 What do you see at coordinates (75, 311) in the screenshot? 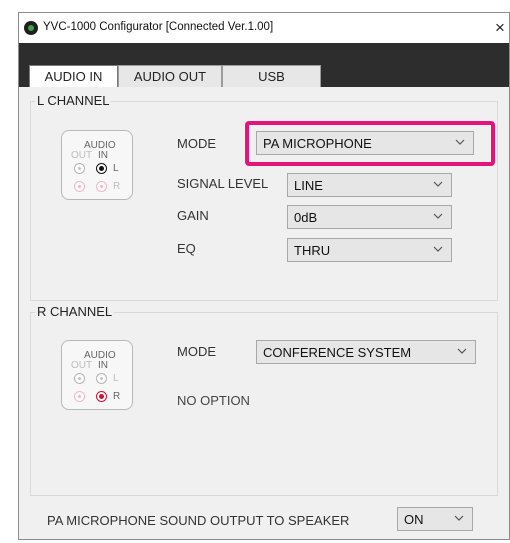
I see `r-channel-label: R CHANNEL` at bounding box center [75, 311].